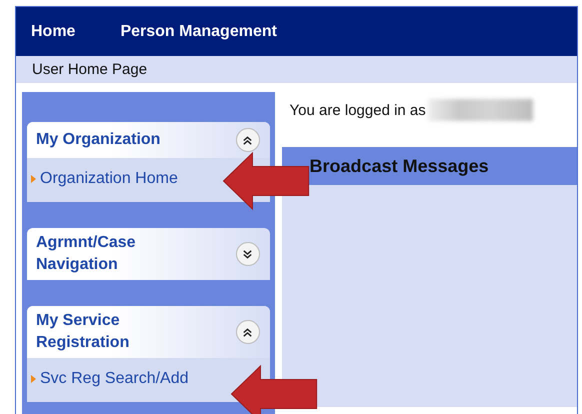  I want to click on panel-title: Broadcast Messages, so click(429, 166).